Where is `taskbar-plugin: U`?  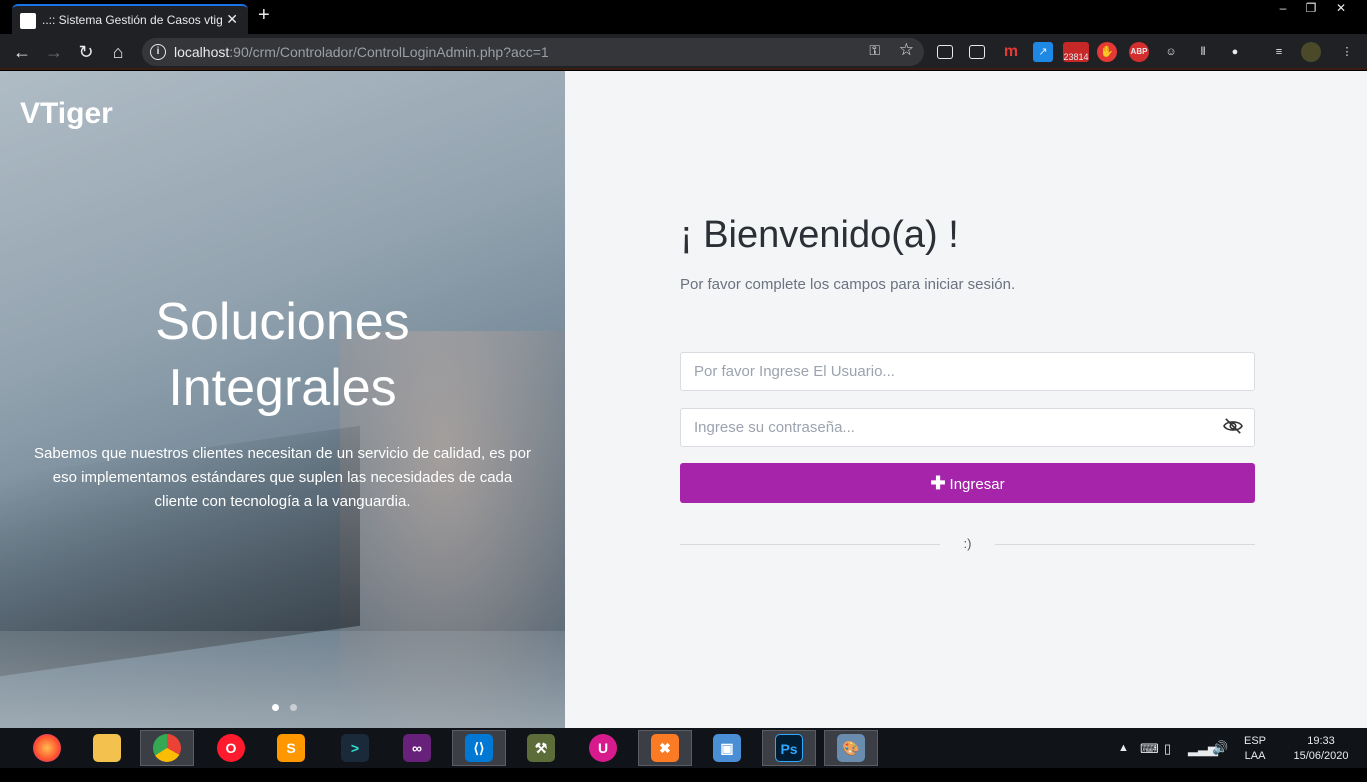 taskbar-plugin: U is located at coordinates (603, 748).